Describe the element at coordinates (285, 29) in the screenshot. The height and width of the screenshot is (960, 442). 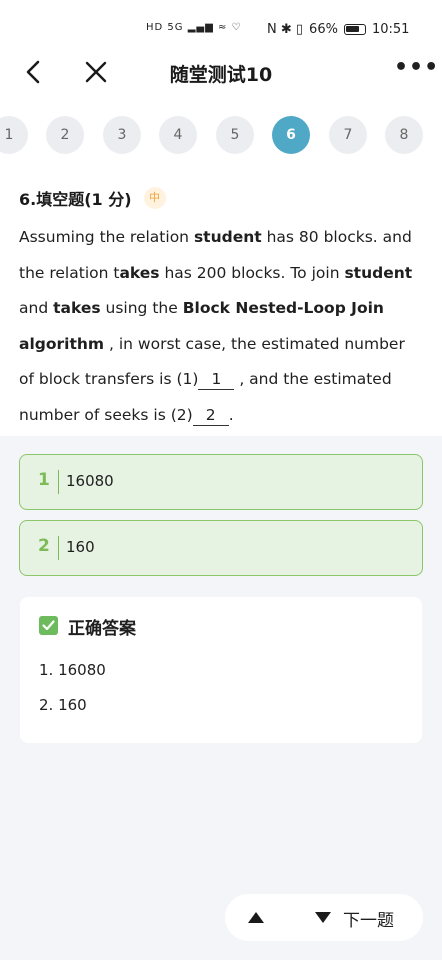
I see `system-icons: N ✱ ▯` at that location.